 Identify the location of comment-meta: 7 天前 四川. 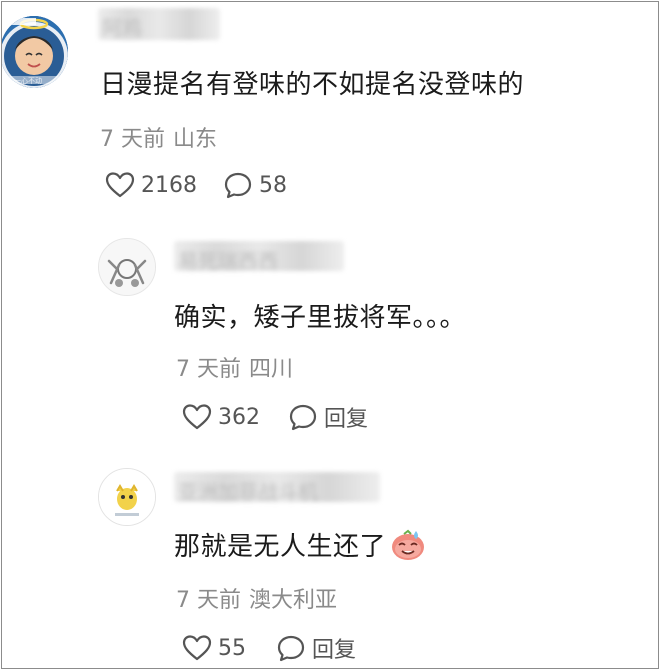
(234, 367).